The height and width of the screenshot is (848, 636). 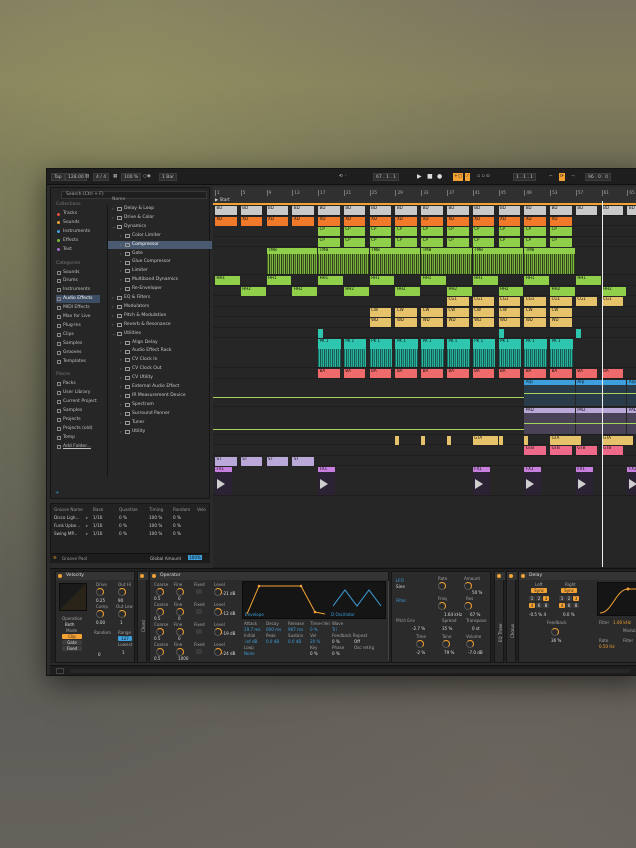 What do you see at coordinates (160, 396) in the screenshot?
I see `file-item: › IR Measurement Device` at bounding box center [160, 396].